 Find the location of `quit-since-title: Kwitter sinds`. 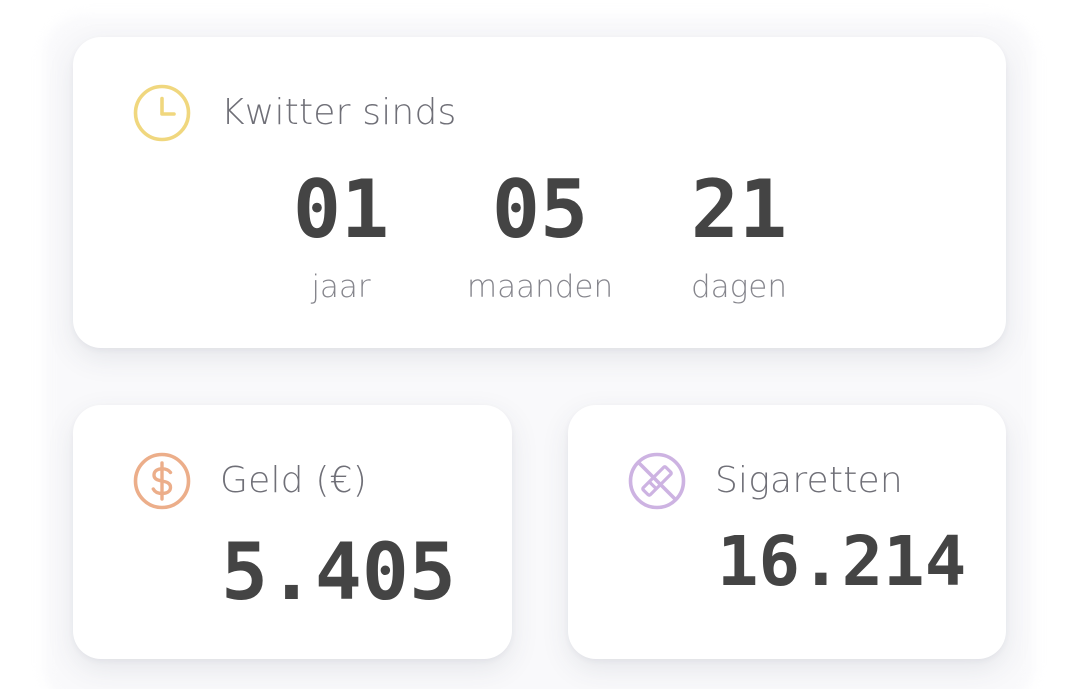

quit-since-title: Kwitter sinds is located at coordinates (339, 112).